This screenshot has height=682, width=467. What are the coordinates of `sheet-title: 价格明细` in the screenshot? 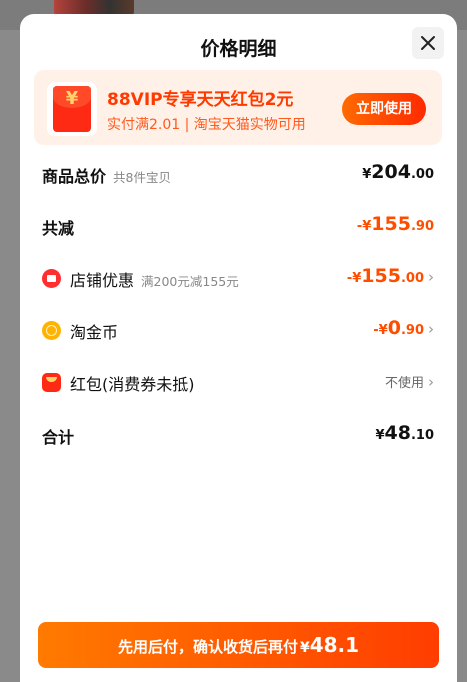 It's located at (238, 49).